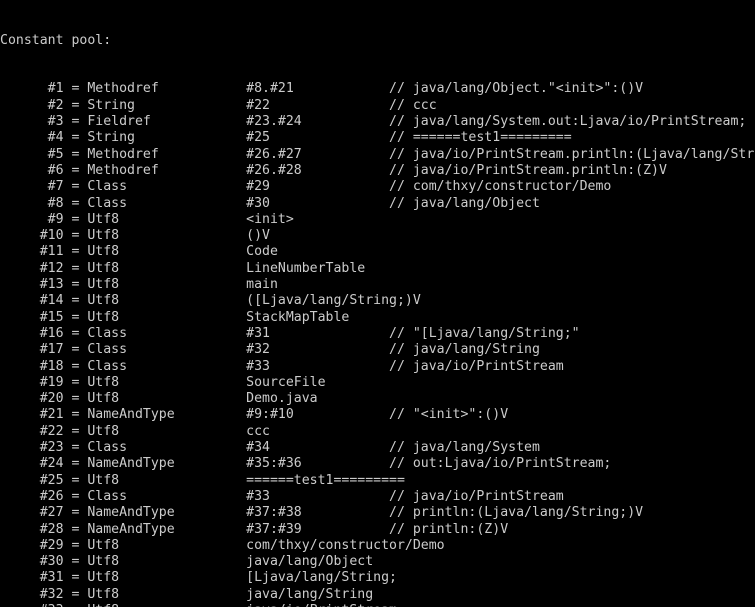  Describe the element at coordinates (187, 562) in the screenshot. I see `constant-pool-entry: #30 = Utf8 java/lang/Object` at that location.